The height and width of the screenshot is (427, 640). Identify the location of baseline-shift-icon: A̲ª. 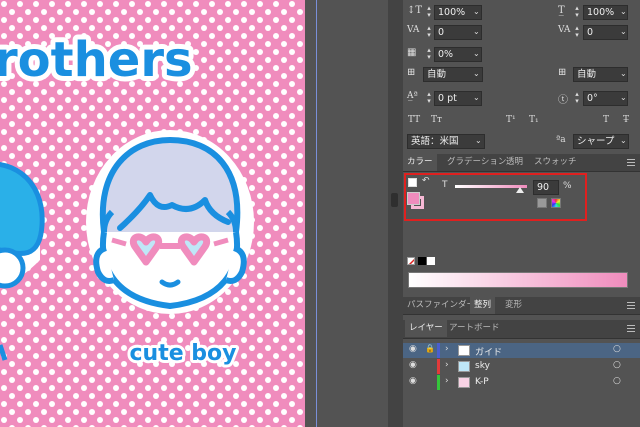
(412, 96).